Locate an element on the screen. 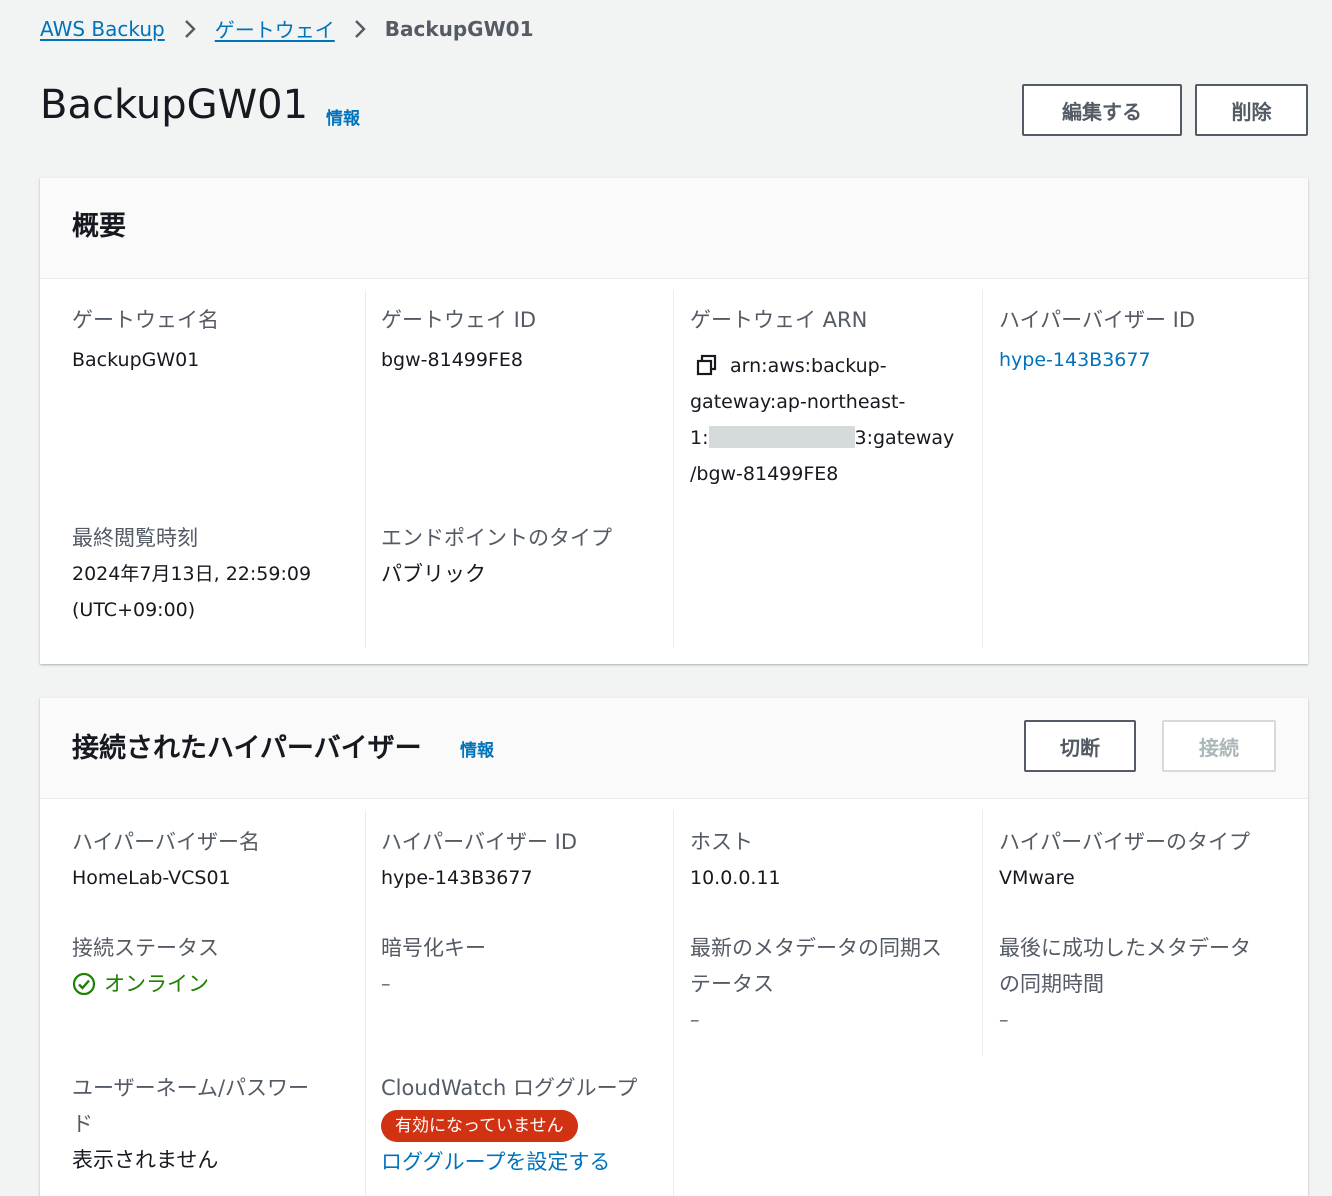 The height and width of the screenshot is (1196, 1332). last-success-sync-field: 最後に成功したメタデータ の同期時間 – is located at coordinates (1139, 984).